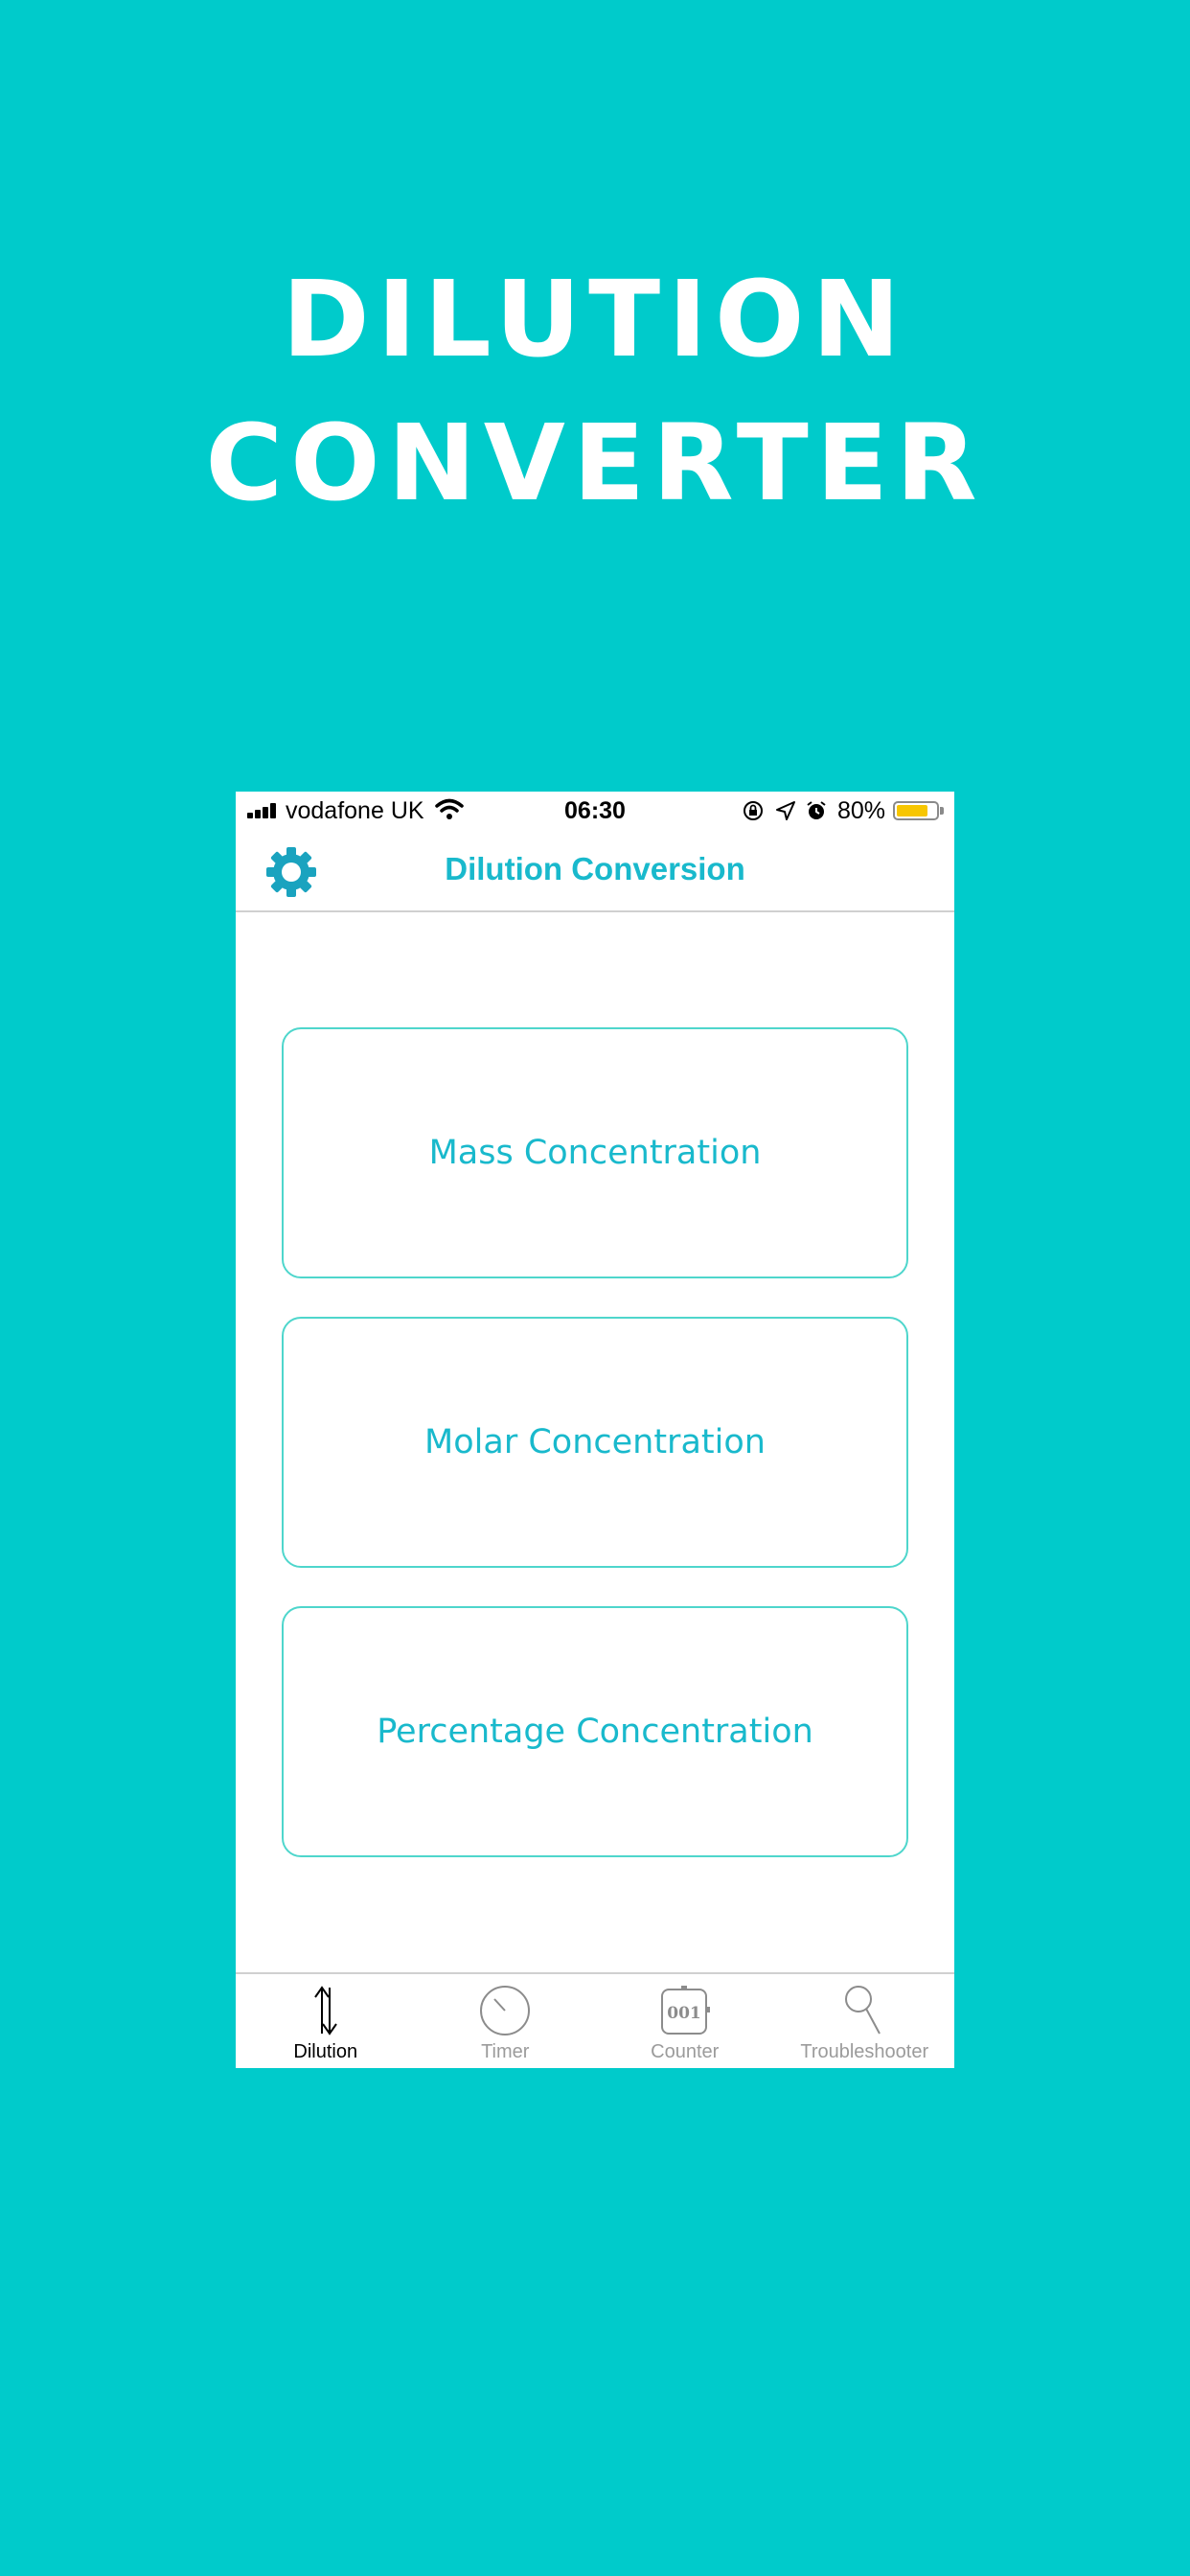 The height and width of the screenshot is (2576, 1190). I want to click on molar-concentration-button: Molar Concentration, so click(595, 1442).